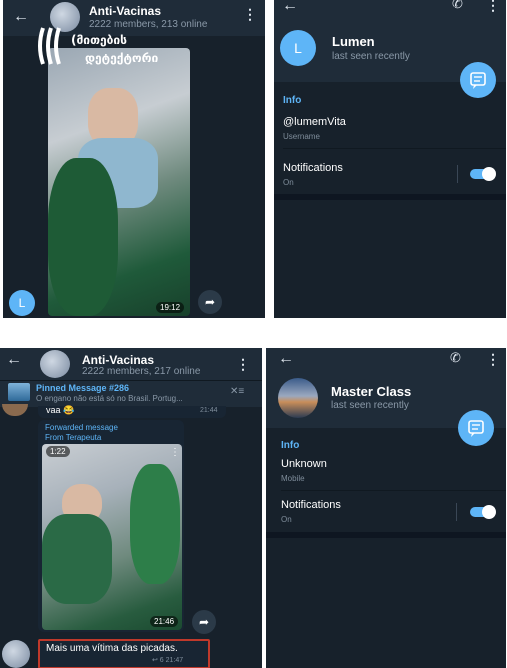 Image resolution: width=507 pixels, height=668 pixels. Describe the element at coordinates (353, 41) in the screenshot. I see `profile-name: Lumen` at that location.